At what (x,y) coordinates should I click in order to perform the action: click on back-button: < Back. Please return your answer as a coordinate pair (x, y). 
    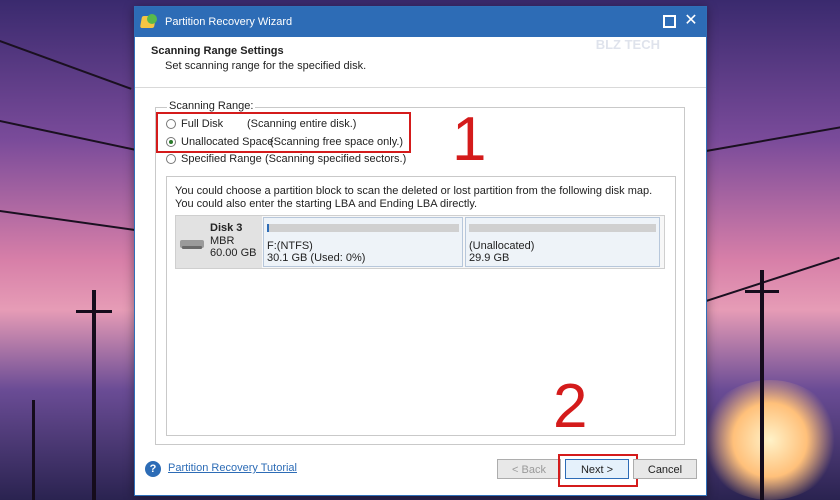
    Looking at the image, I should click on (529, 469).